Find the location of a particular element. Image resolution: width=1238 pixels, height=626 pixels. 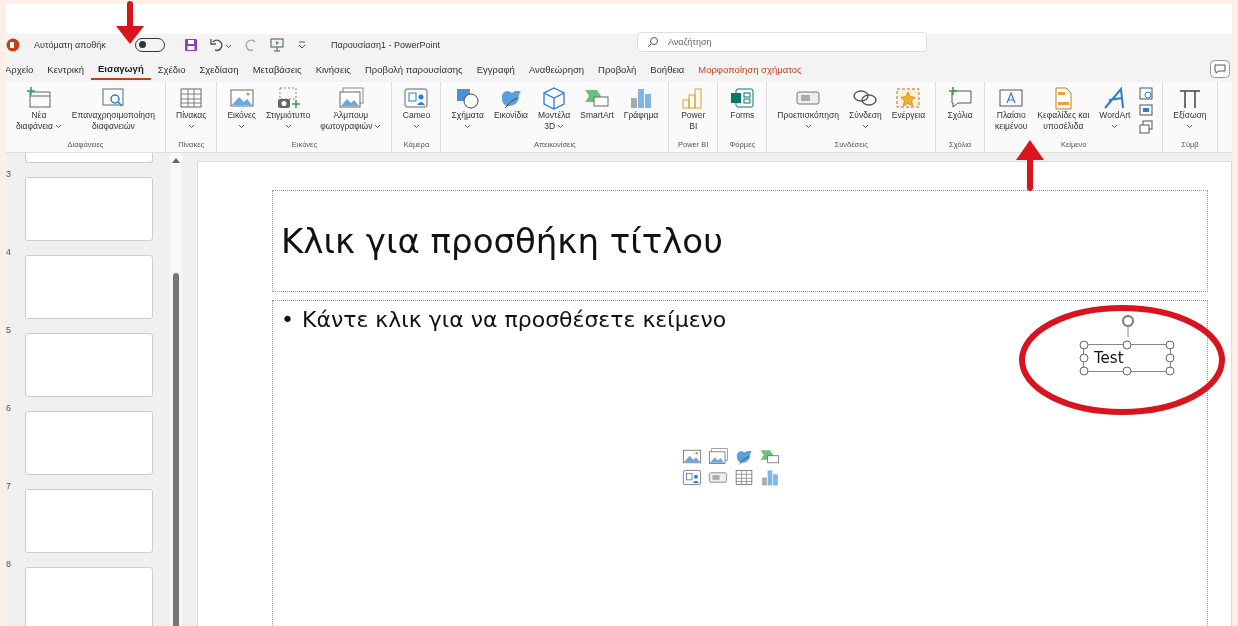

ribbon-button: SmartArt is located at coordinates (597, 103).